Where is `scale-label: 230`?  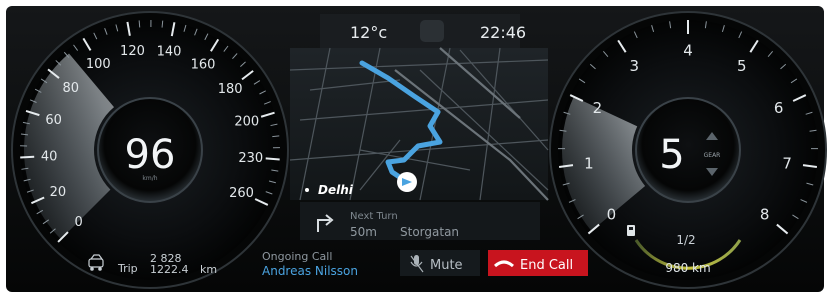 scale-label: 230 is located at coordinates (250, 158).